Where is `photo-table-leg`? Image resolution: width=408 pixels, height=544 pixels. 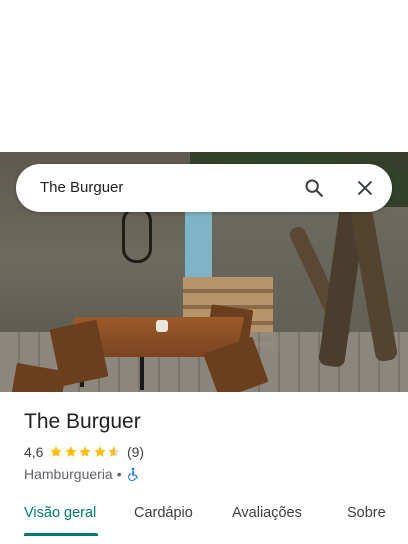
photo-table-leg is located at coordinates (142, 373).